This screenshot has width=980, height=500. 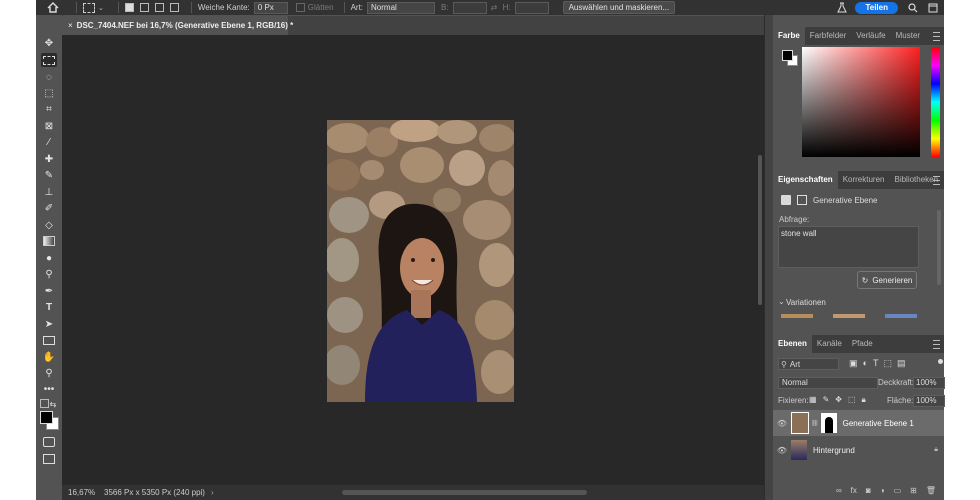 I want to click on opacity-input: 100%, so click(x=929, y=383).